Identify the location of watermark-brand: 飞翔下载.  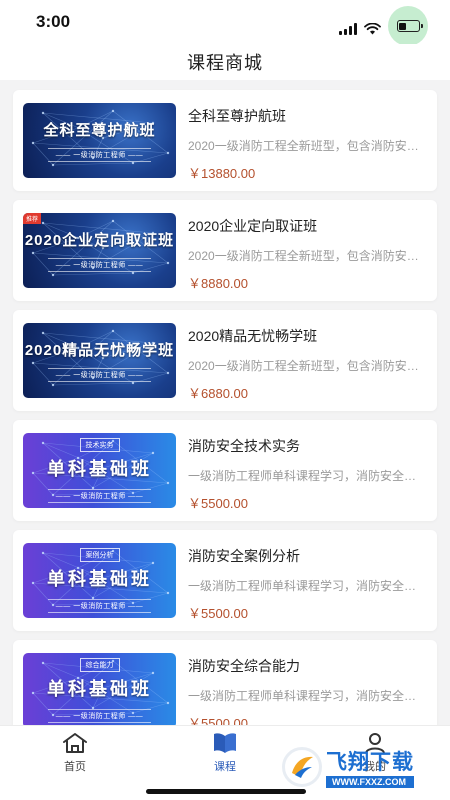
(370, 762).